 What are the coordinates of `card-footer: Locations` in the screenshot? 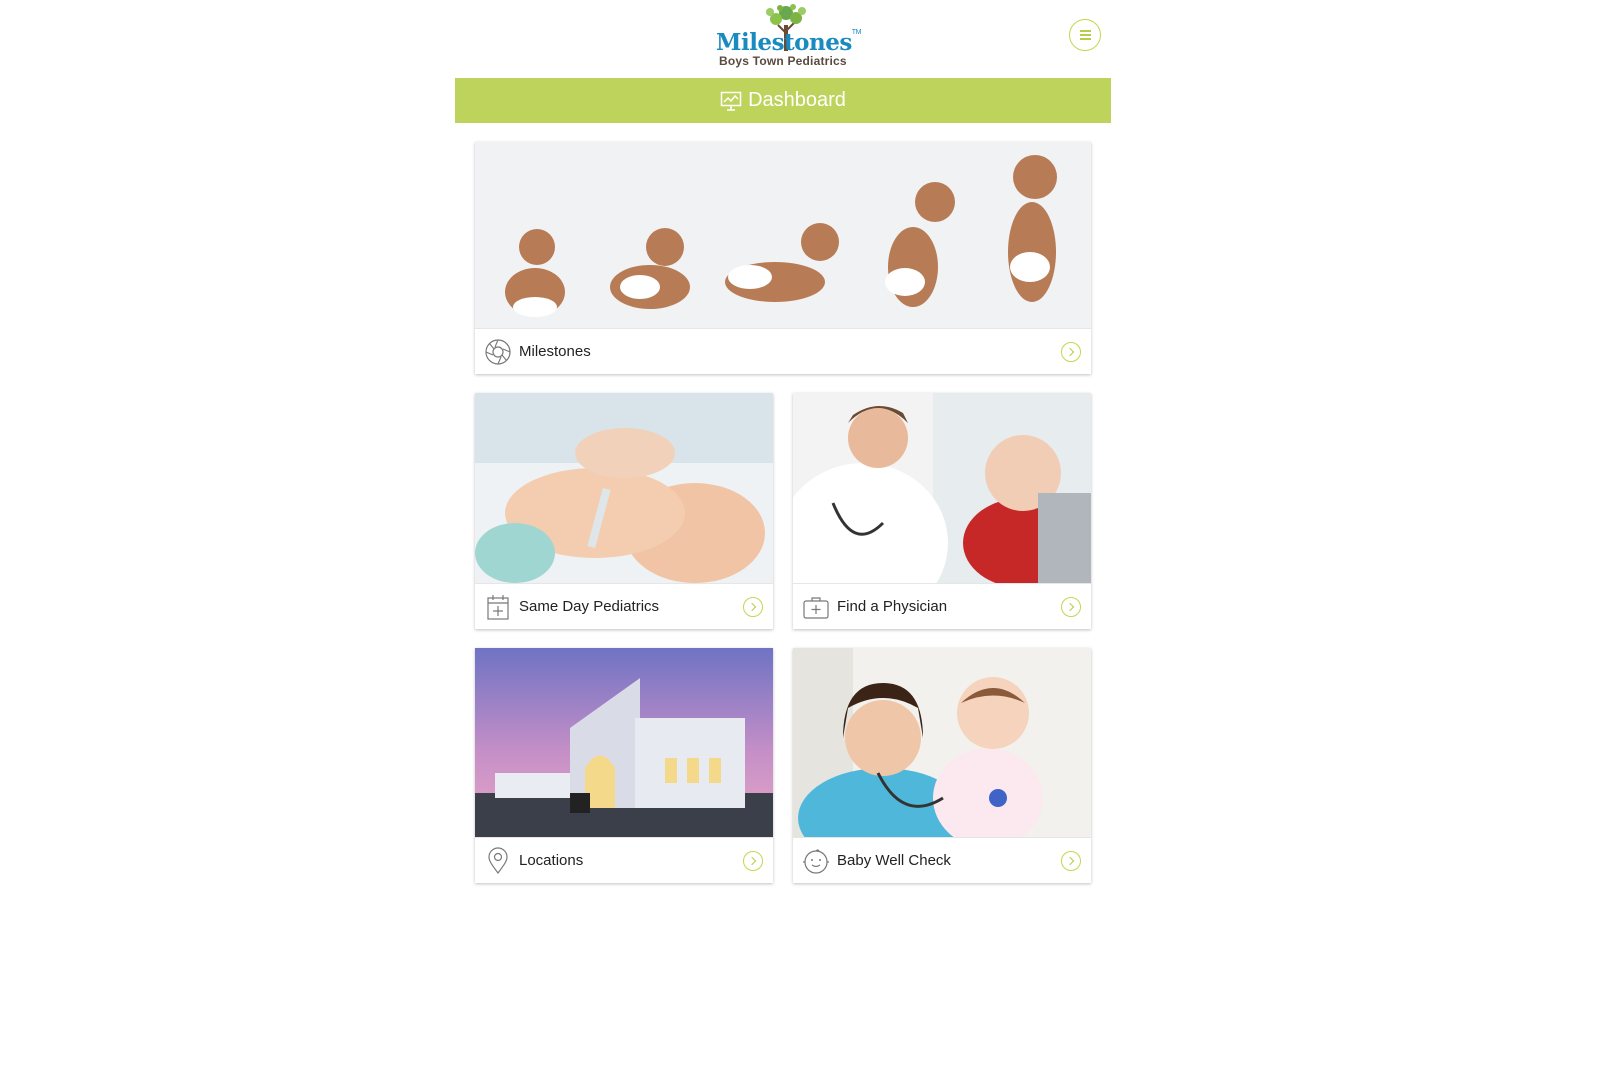 It's located at (624, 860).